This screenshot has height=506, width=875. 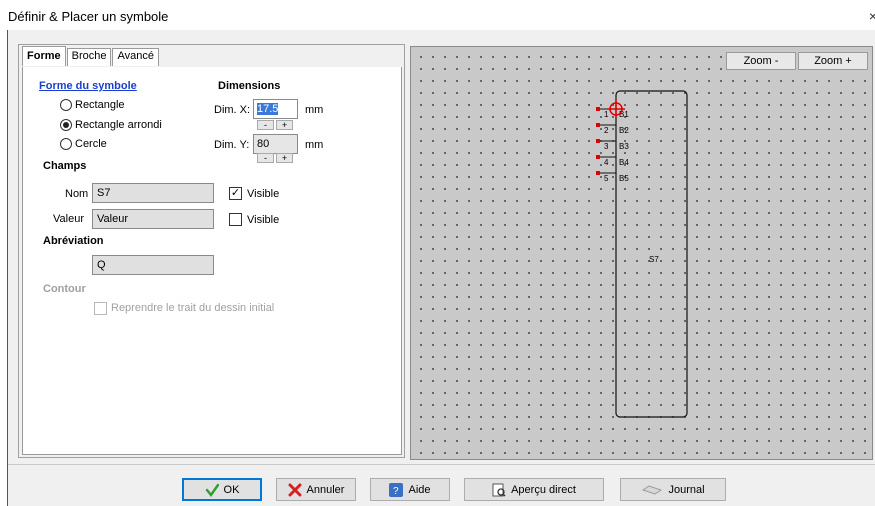 I want to click on nom-input: S7, so click(x=153, y=193).